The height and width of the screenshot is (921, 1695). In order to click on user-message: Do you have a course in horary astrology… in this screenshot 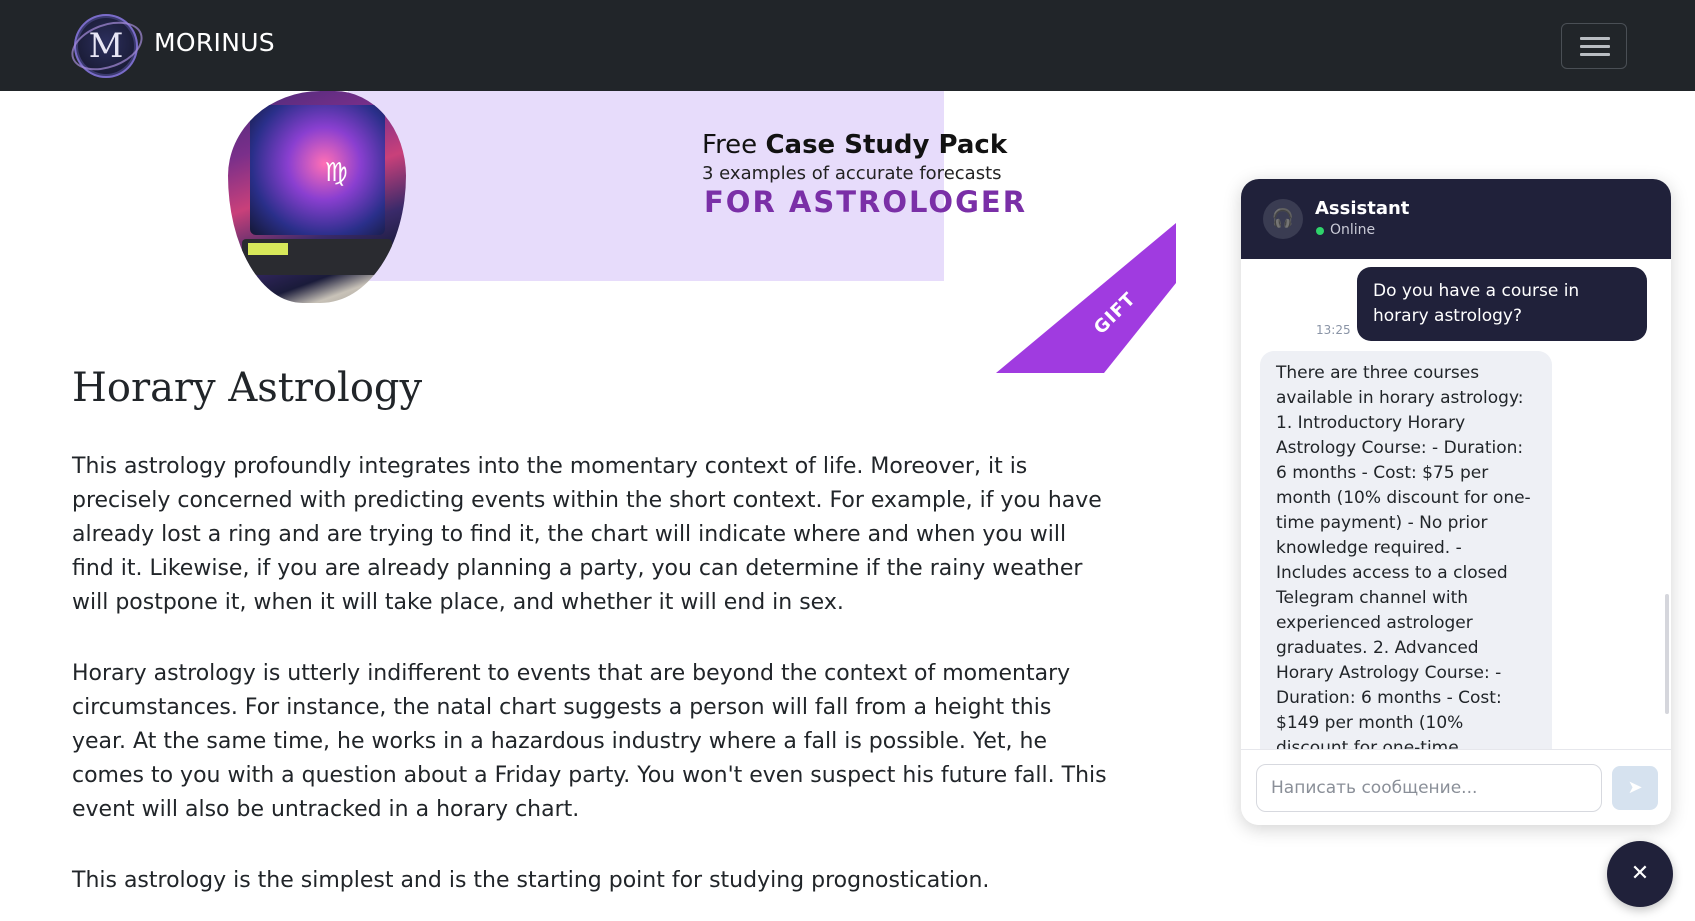, I will do `click(1502, 304)`.